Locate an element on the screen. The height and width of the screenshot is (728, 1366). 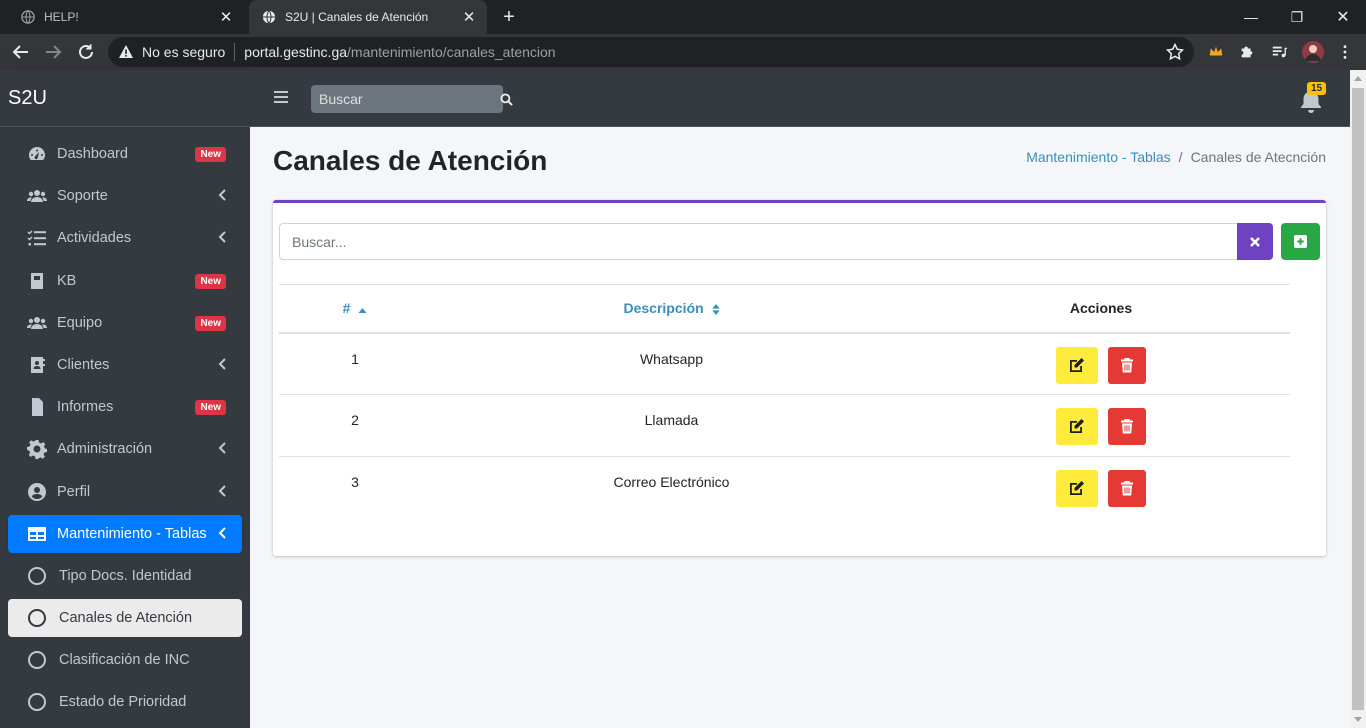
sidebar-item-label: Informes is located at coordinates (85, 407).